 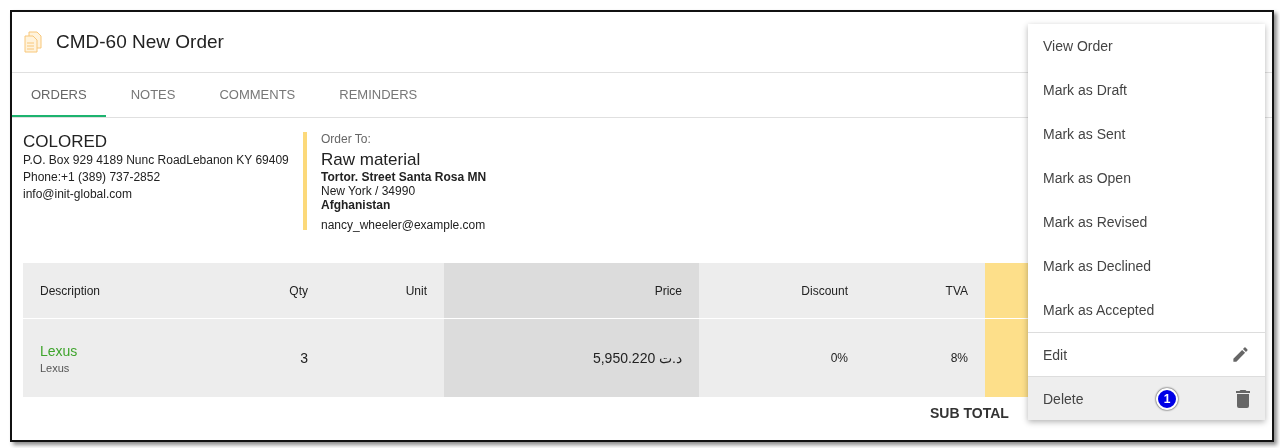 I want to click on company-email: info@init-global.com, so click(x=78, y=194).